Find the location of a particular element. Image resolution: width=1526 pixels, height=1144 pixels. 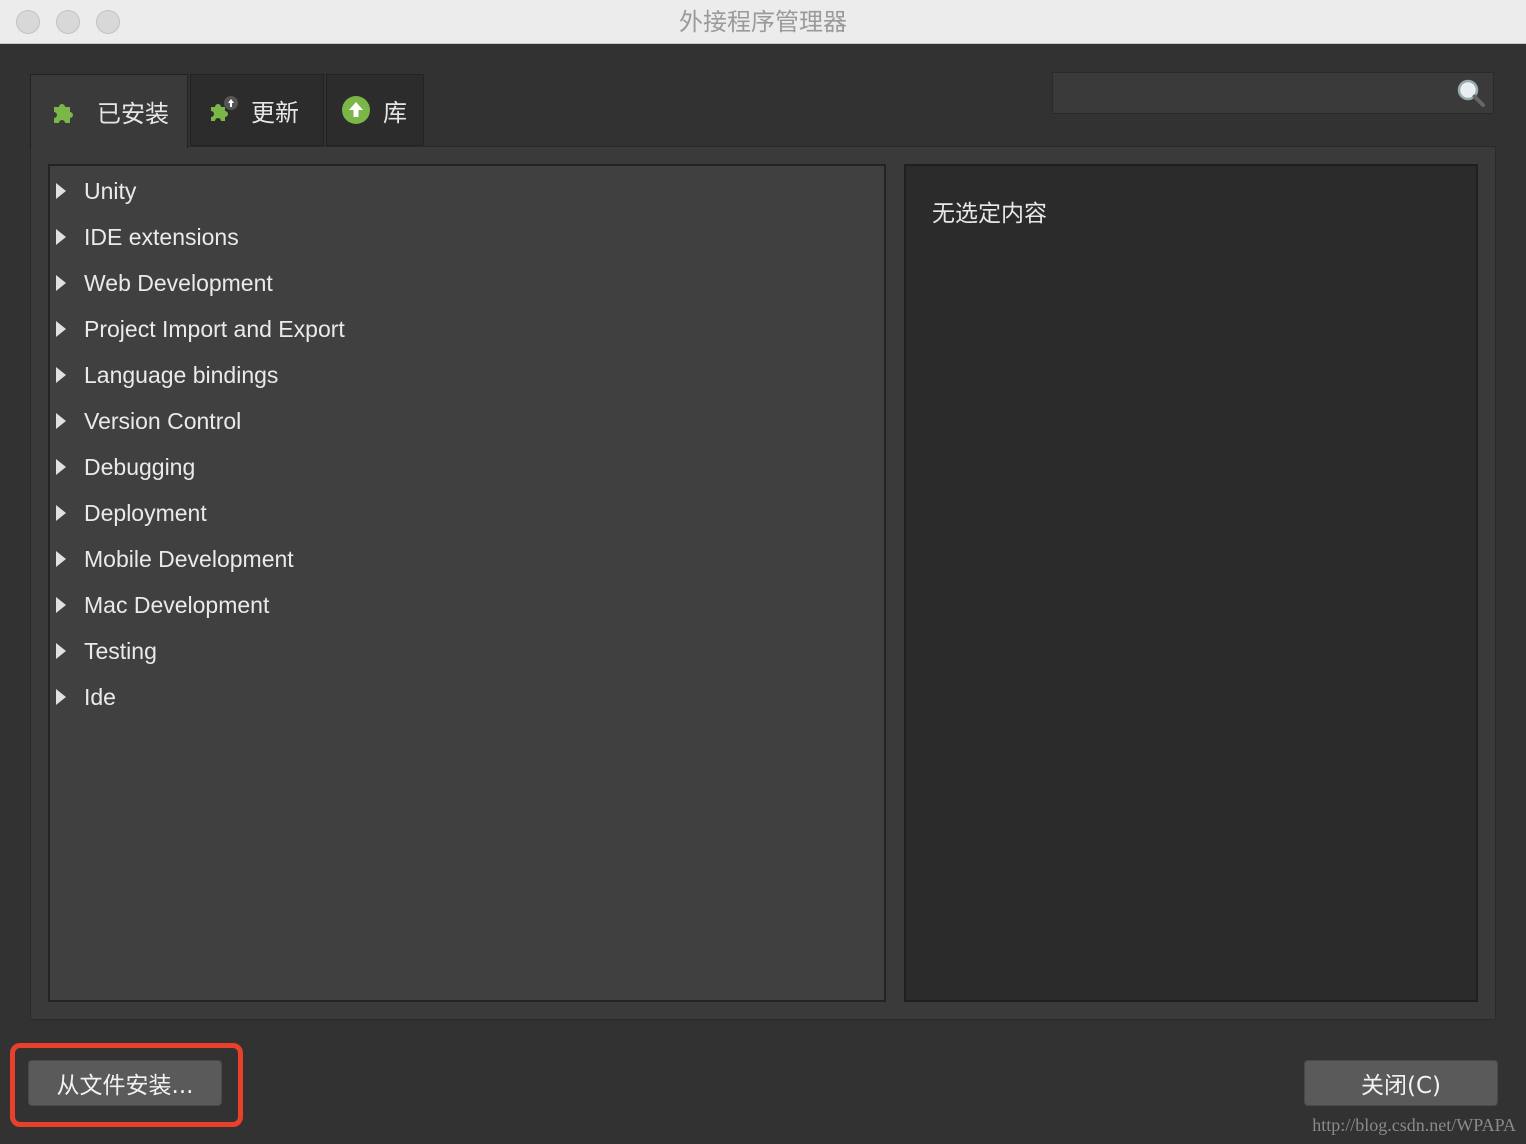

tree-item-testing: Testing is located at coordinates (460, 651).